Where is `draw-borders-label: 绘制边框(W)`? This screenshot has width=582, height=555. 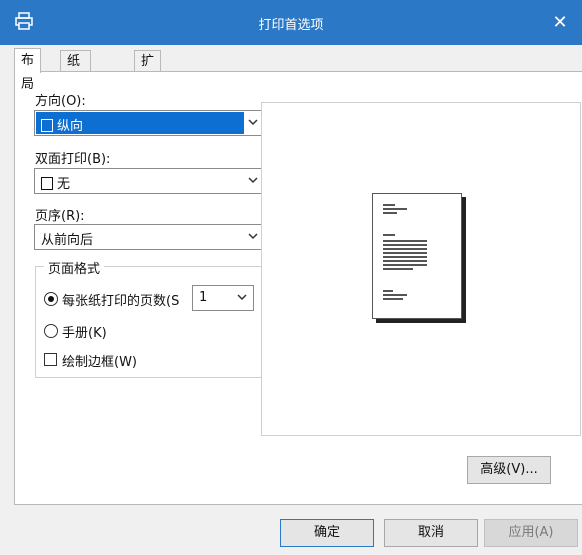 draw-borders-label: 绘制边框(W) is located at coordinates (99, 362).